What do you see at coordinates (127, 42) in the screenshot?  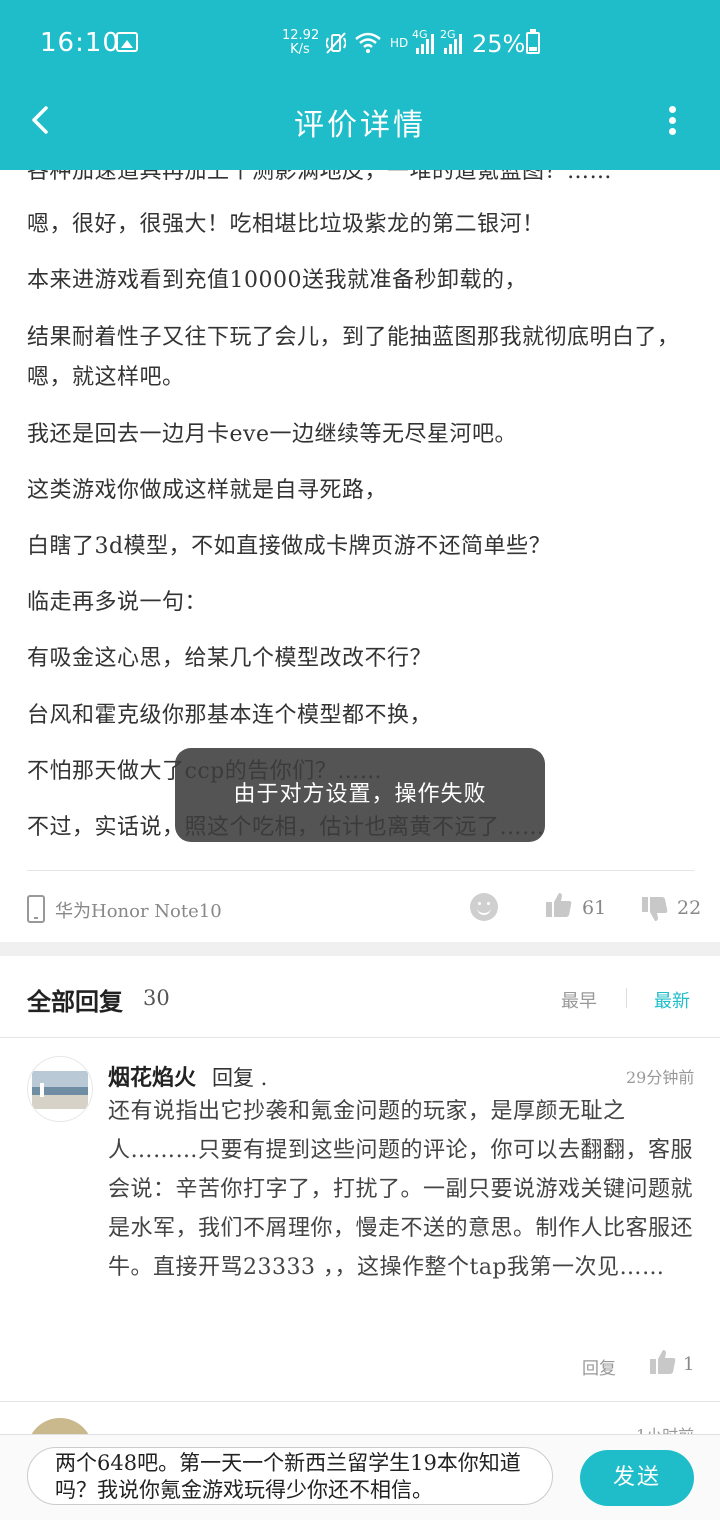 I see `image-notification-icon` at bounding box center [127, 42].